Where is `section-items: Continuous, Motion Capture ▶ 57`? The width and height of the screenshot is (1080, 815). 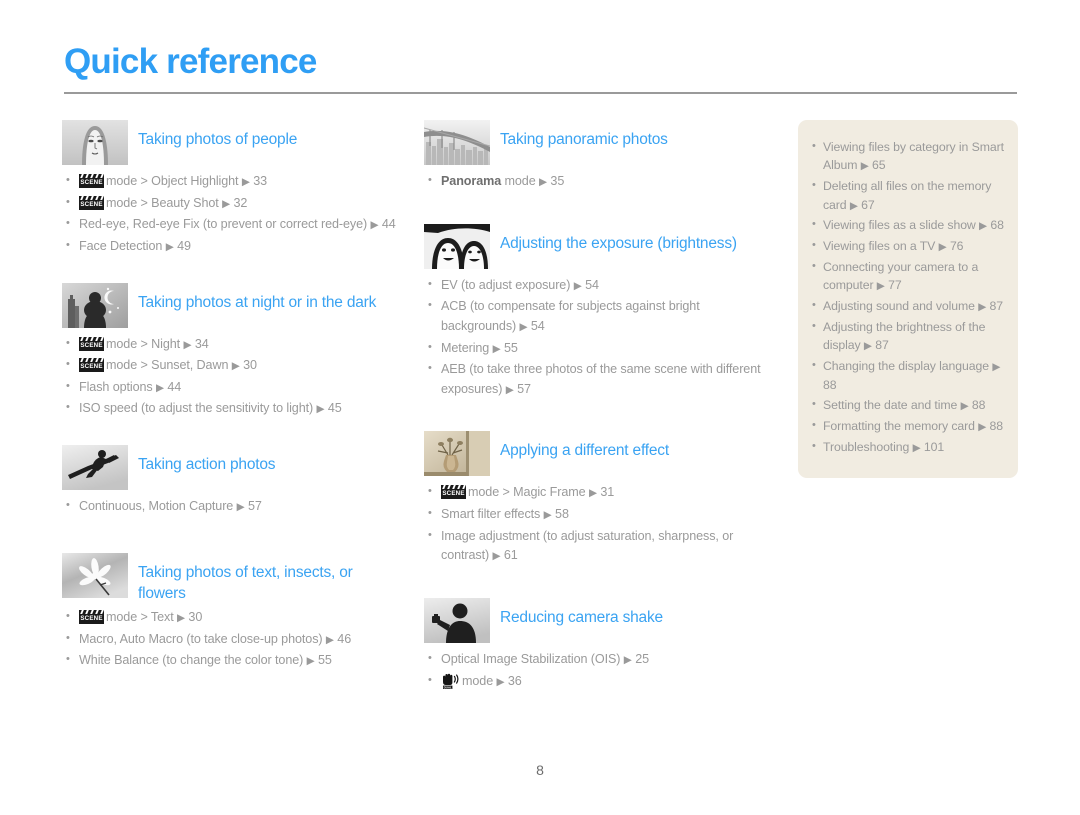 section-items: Continuous, Motion Capture ▶ 57 is located at coordinates (231, 507).